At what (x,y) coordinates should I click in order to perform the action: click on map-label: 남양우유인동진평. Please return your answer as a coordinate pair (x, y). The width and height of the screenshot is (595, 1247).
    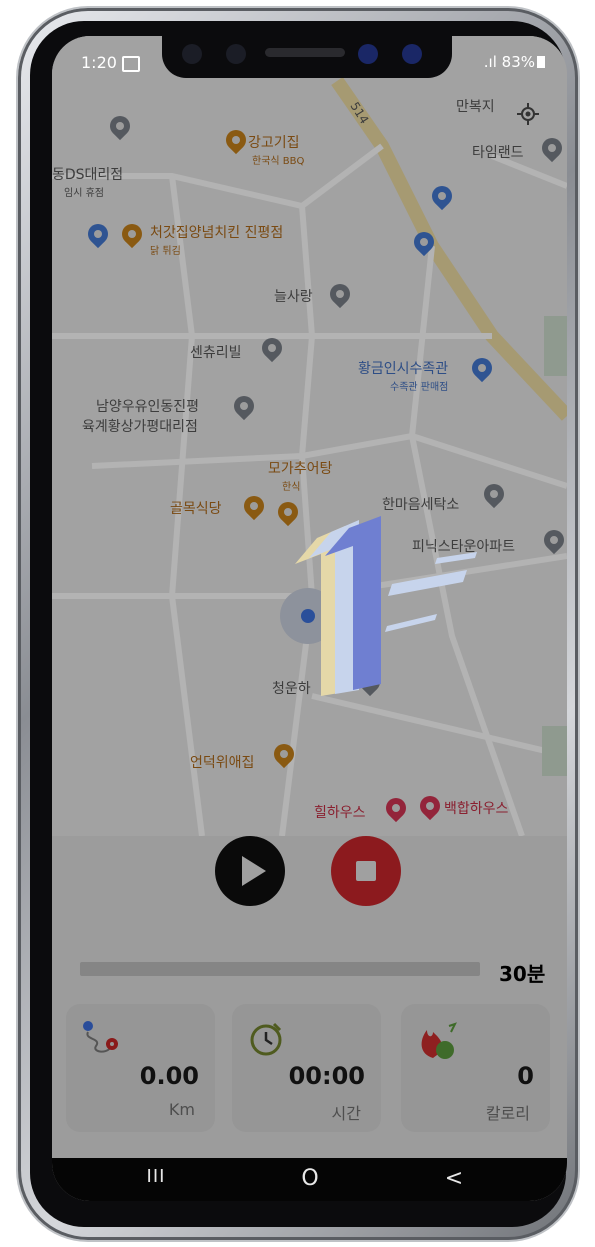
    Looking at the image, I should click on (148, 407).